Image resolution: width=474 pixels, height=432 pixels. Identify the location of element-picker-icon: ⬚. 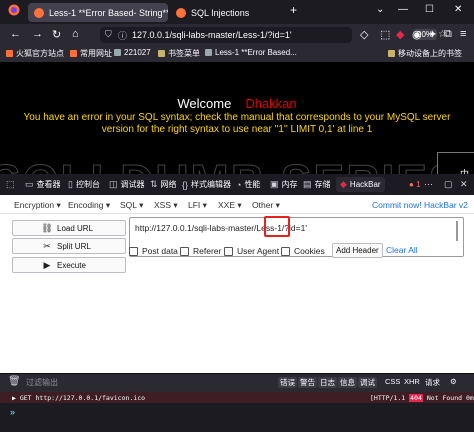
(12, 184).